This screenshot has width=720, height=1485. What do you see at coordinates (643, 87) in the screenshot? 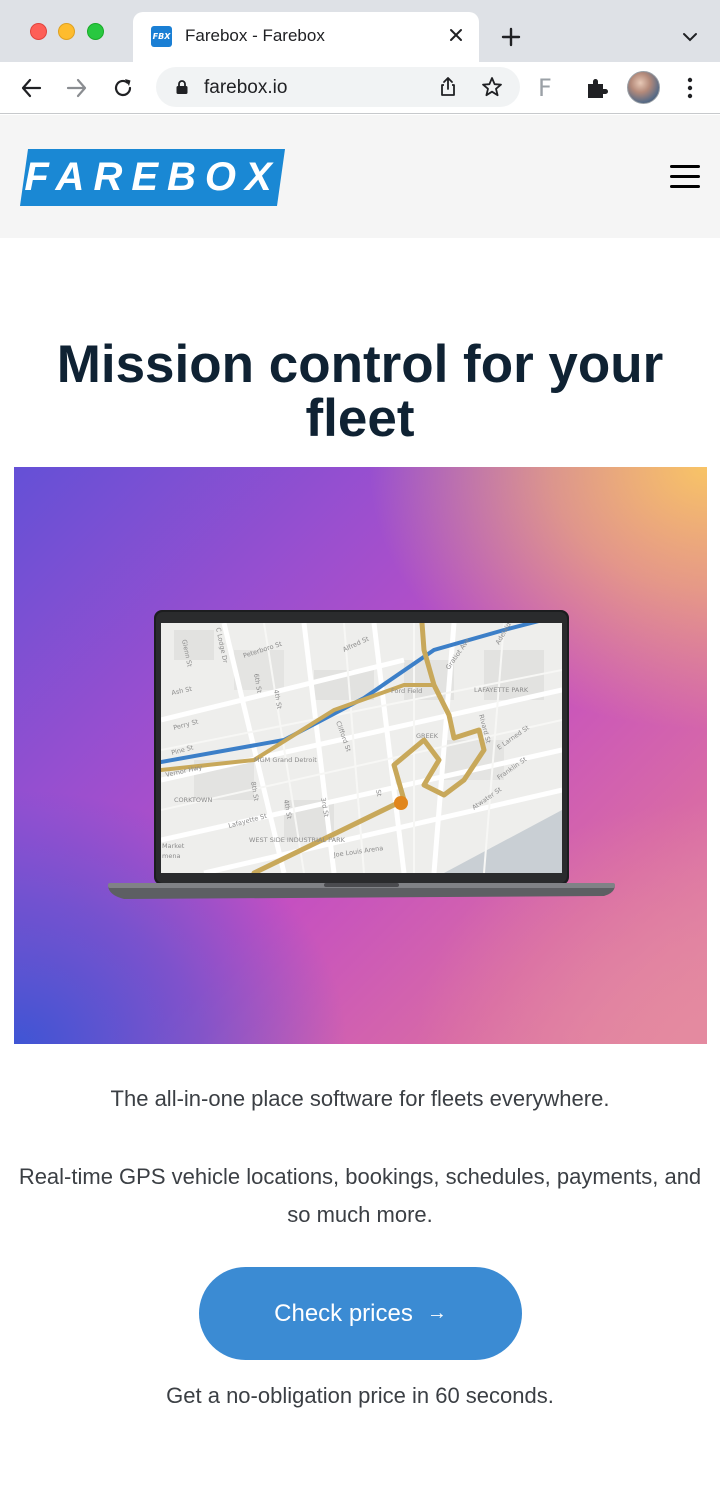
I see `profile-avatar` at bounding box center [643, 87].